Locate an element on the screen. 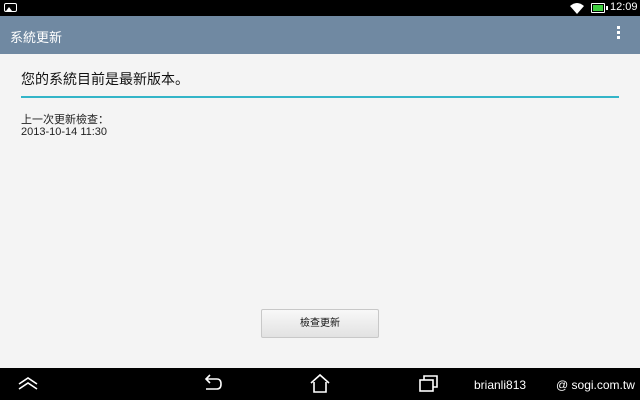 The image size is (640, 400). battery-icon is located at coordinates (599, 8).